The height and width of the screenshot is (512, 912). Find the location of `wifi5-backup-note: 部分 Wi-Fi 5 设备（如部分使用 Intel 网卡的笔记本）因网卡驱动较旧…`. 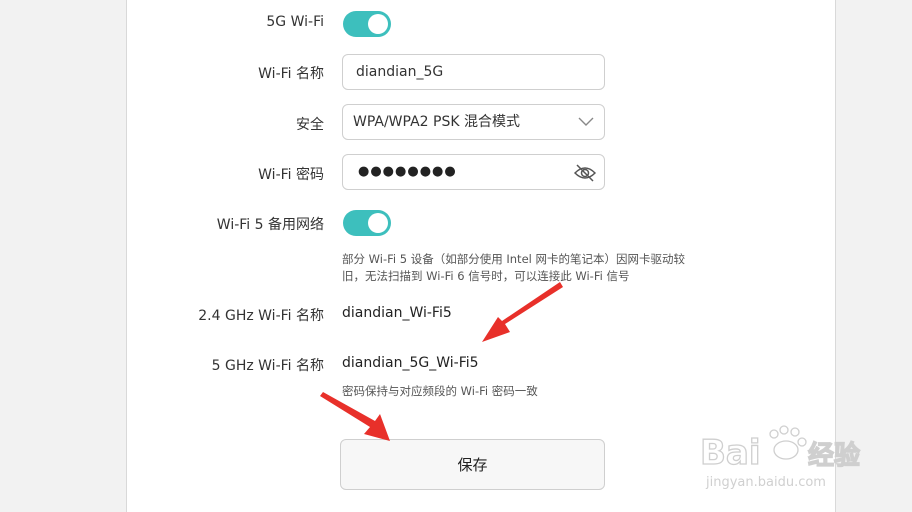

wifi5-backup-note: 部分 Wi-Fi 5 设备（如部分使用 Intel 网卡的笔记本）因网卡驱动较旧… is located at coordinates (513, 267).